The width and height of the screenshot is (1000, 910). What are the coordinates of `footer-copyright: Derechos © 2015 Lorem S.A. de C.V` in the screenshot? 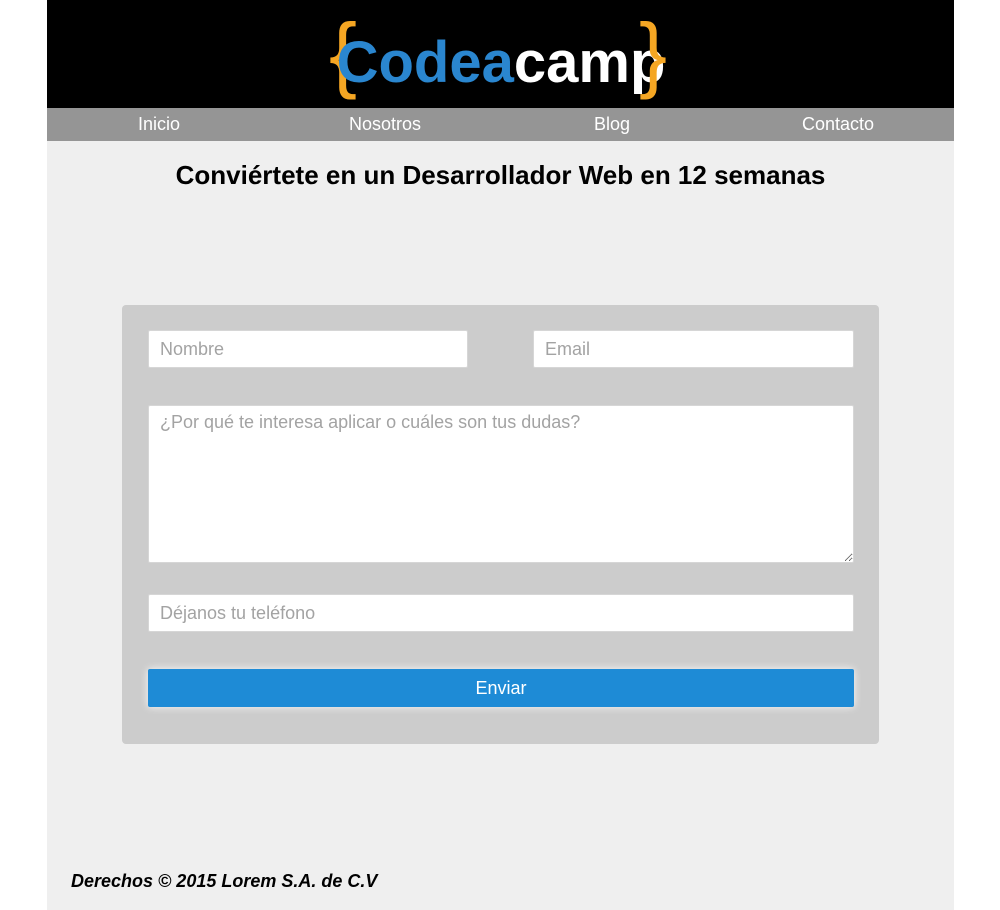 It's located at (224, 881).